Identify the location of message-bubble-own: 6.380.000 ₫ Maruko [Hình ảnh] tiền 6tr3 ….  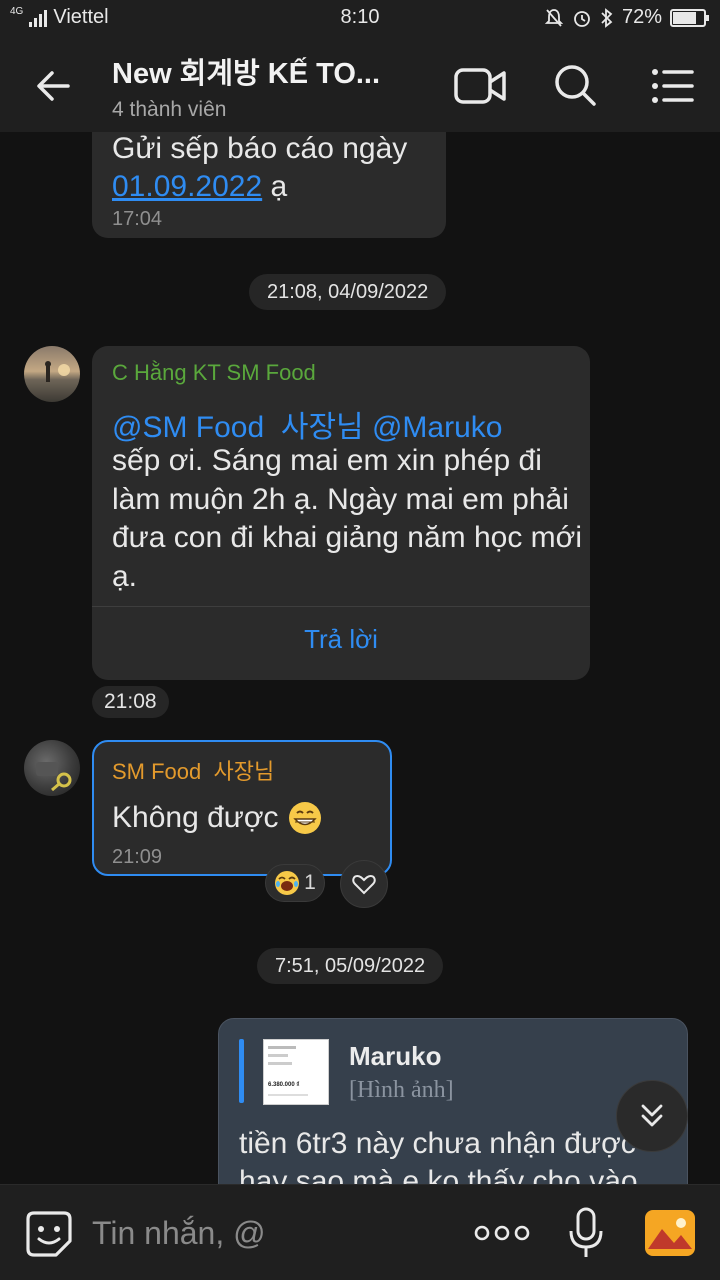
(453, 1101).